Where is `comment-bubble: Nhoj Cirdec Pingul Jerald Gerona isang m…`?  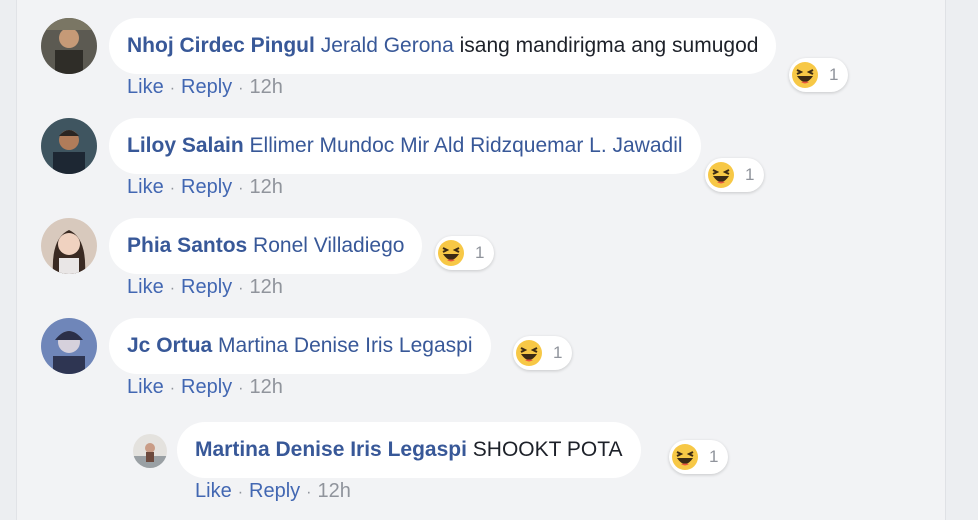
comment-bubble: Nhoj Cirdec Pingul Jerald Gerona isang m… is located at coordinates (443, 46).